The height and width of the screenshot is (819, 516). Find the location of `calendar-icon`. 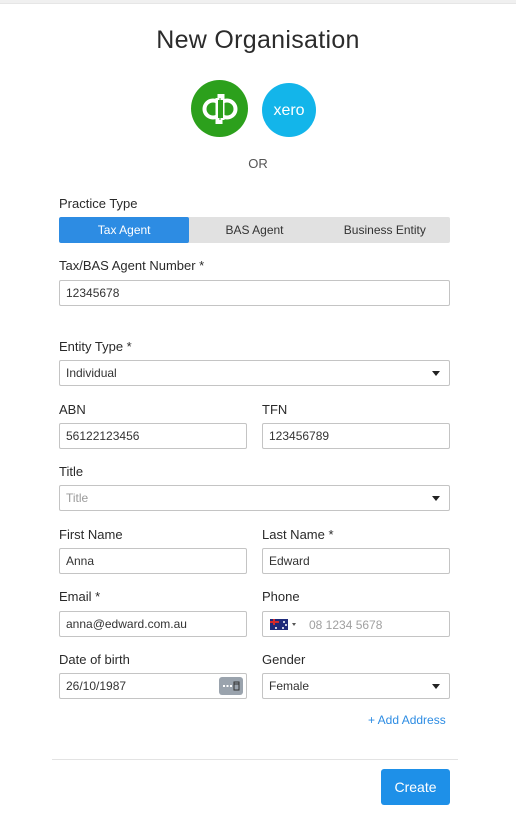

calendar-icon is located at coordinates (231, 686).